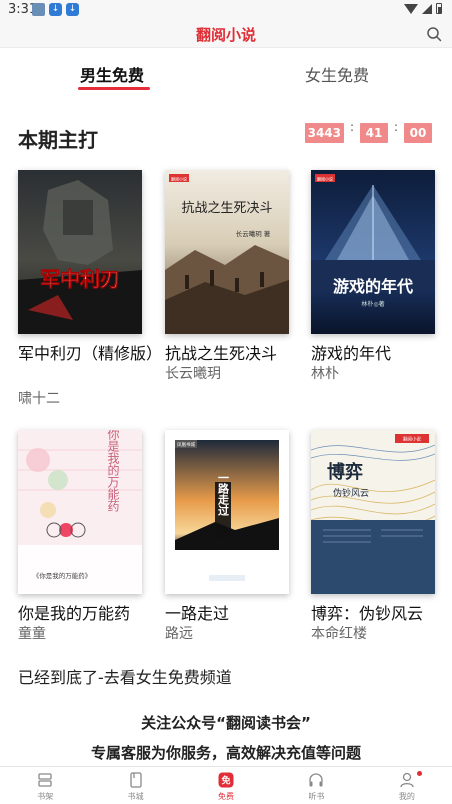 This screenshot has width=452, height=804. Describe the element at coordinates (406, 796) in the screenshot. I see `nav-label: 我的` at that location.